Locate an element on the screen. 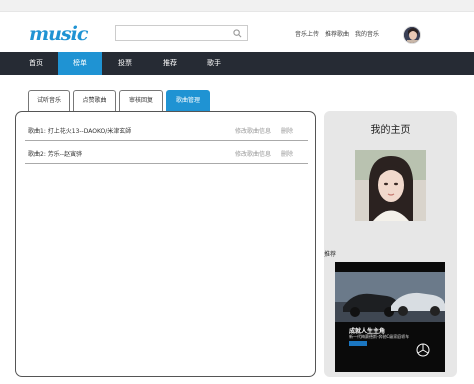 This screenshot has height=384, width=474. my-music-link: 我的音乐 is located at coordinates (367, 33).